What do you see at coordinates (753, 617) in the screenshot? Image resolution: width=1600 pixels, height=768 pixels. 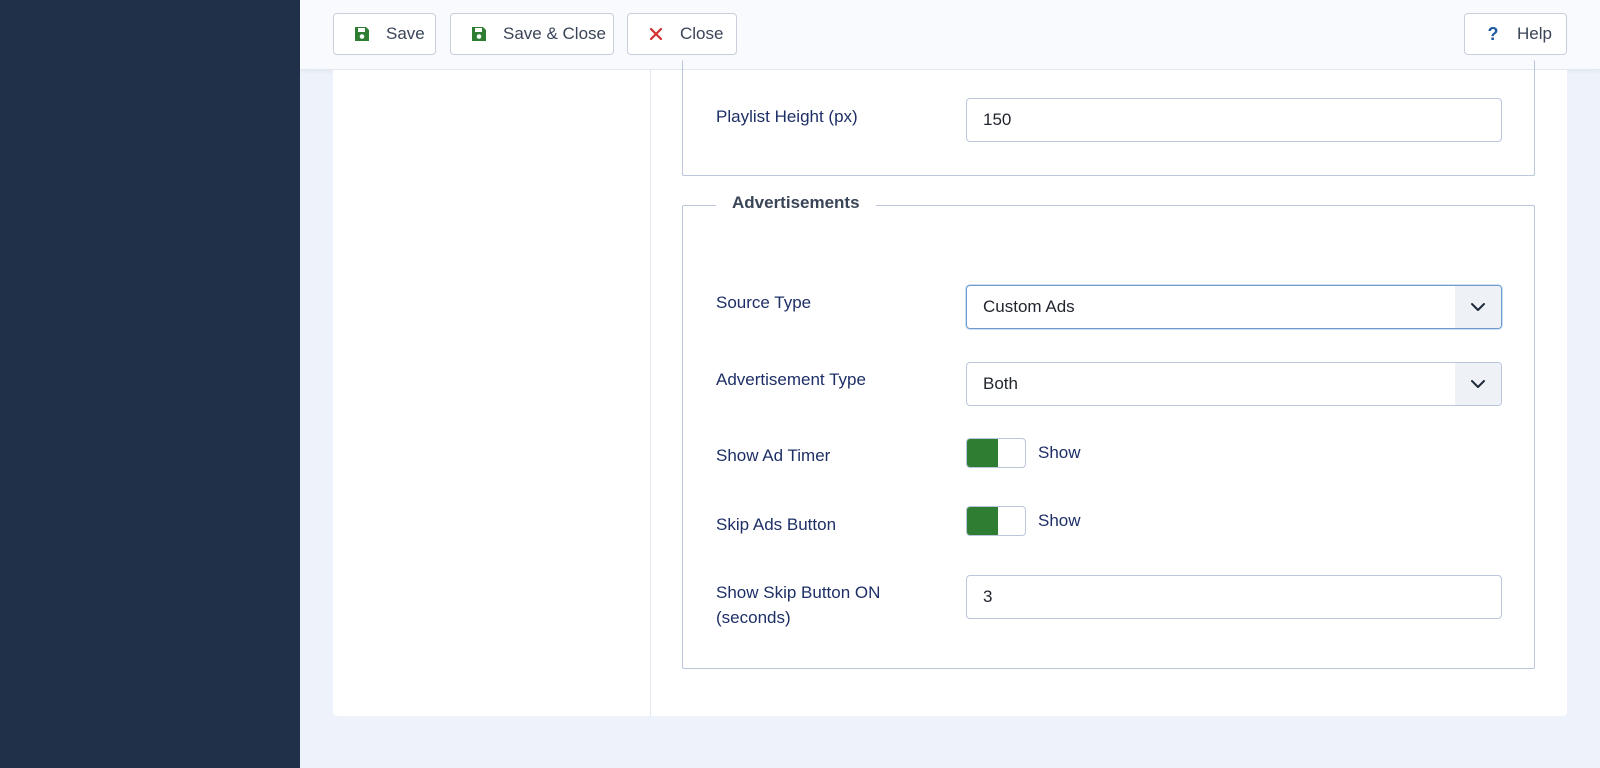 I see `skip-button-on-label-line2: (seconds)` at bounding box center [753, 617].